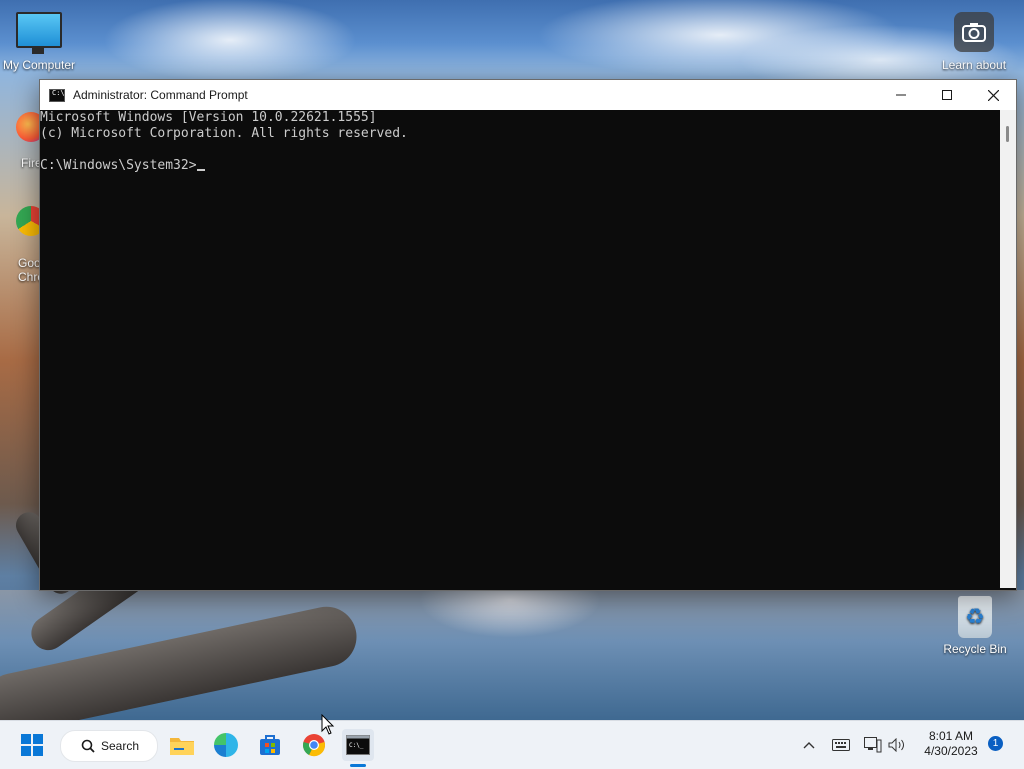 The image size is (1024, 769). I want to click on windows-logo-icon, so click(32, 745).